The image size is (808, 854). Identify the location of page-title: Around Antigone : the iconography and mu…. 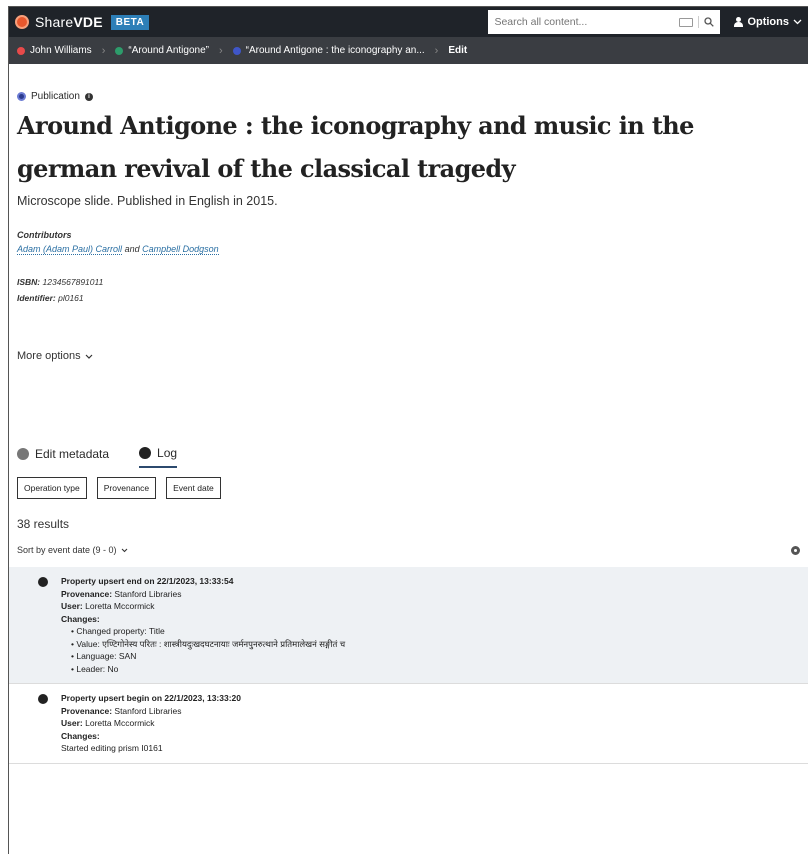
(355, 147).